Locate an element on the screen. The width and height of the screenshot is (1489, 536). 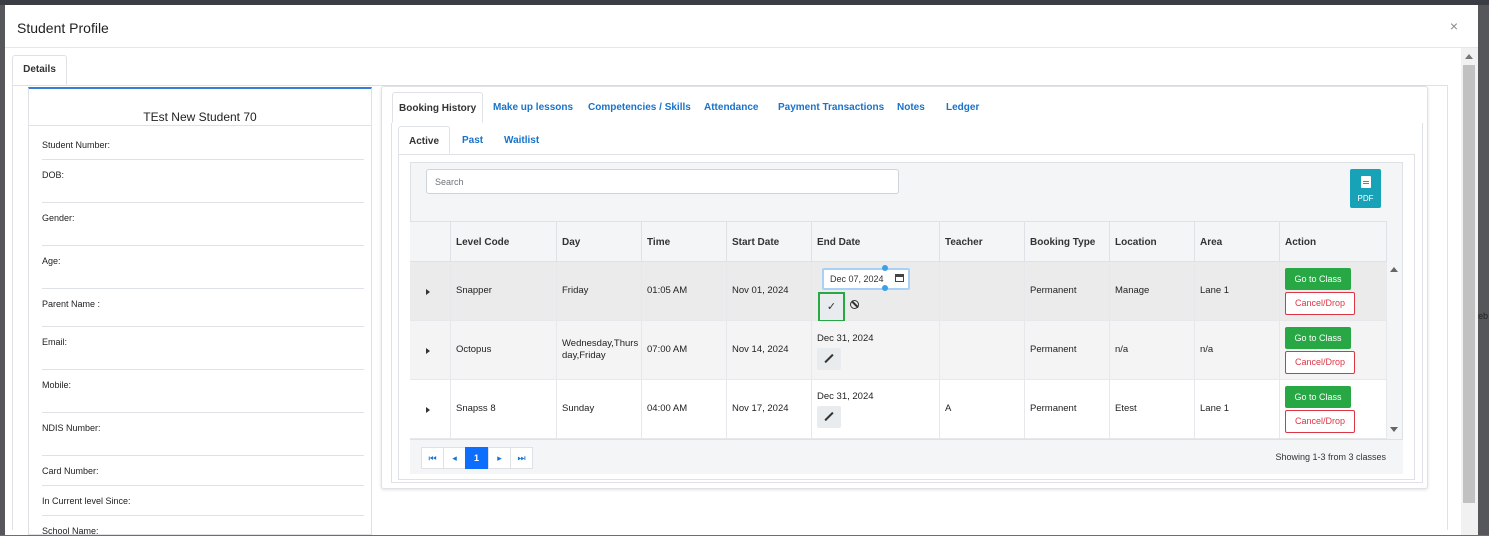
tab-active: Active is located at coordinates (424, 140).